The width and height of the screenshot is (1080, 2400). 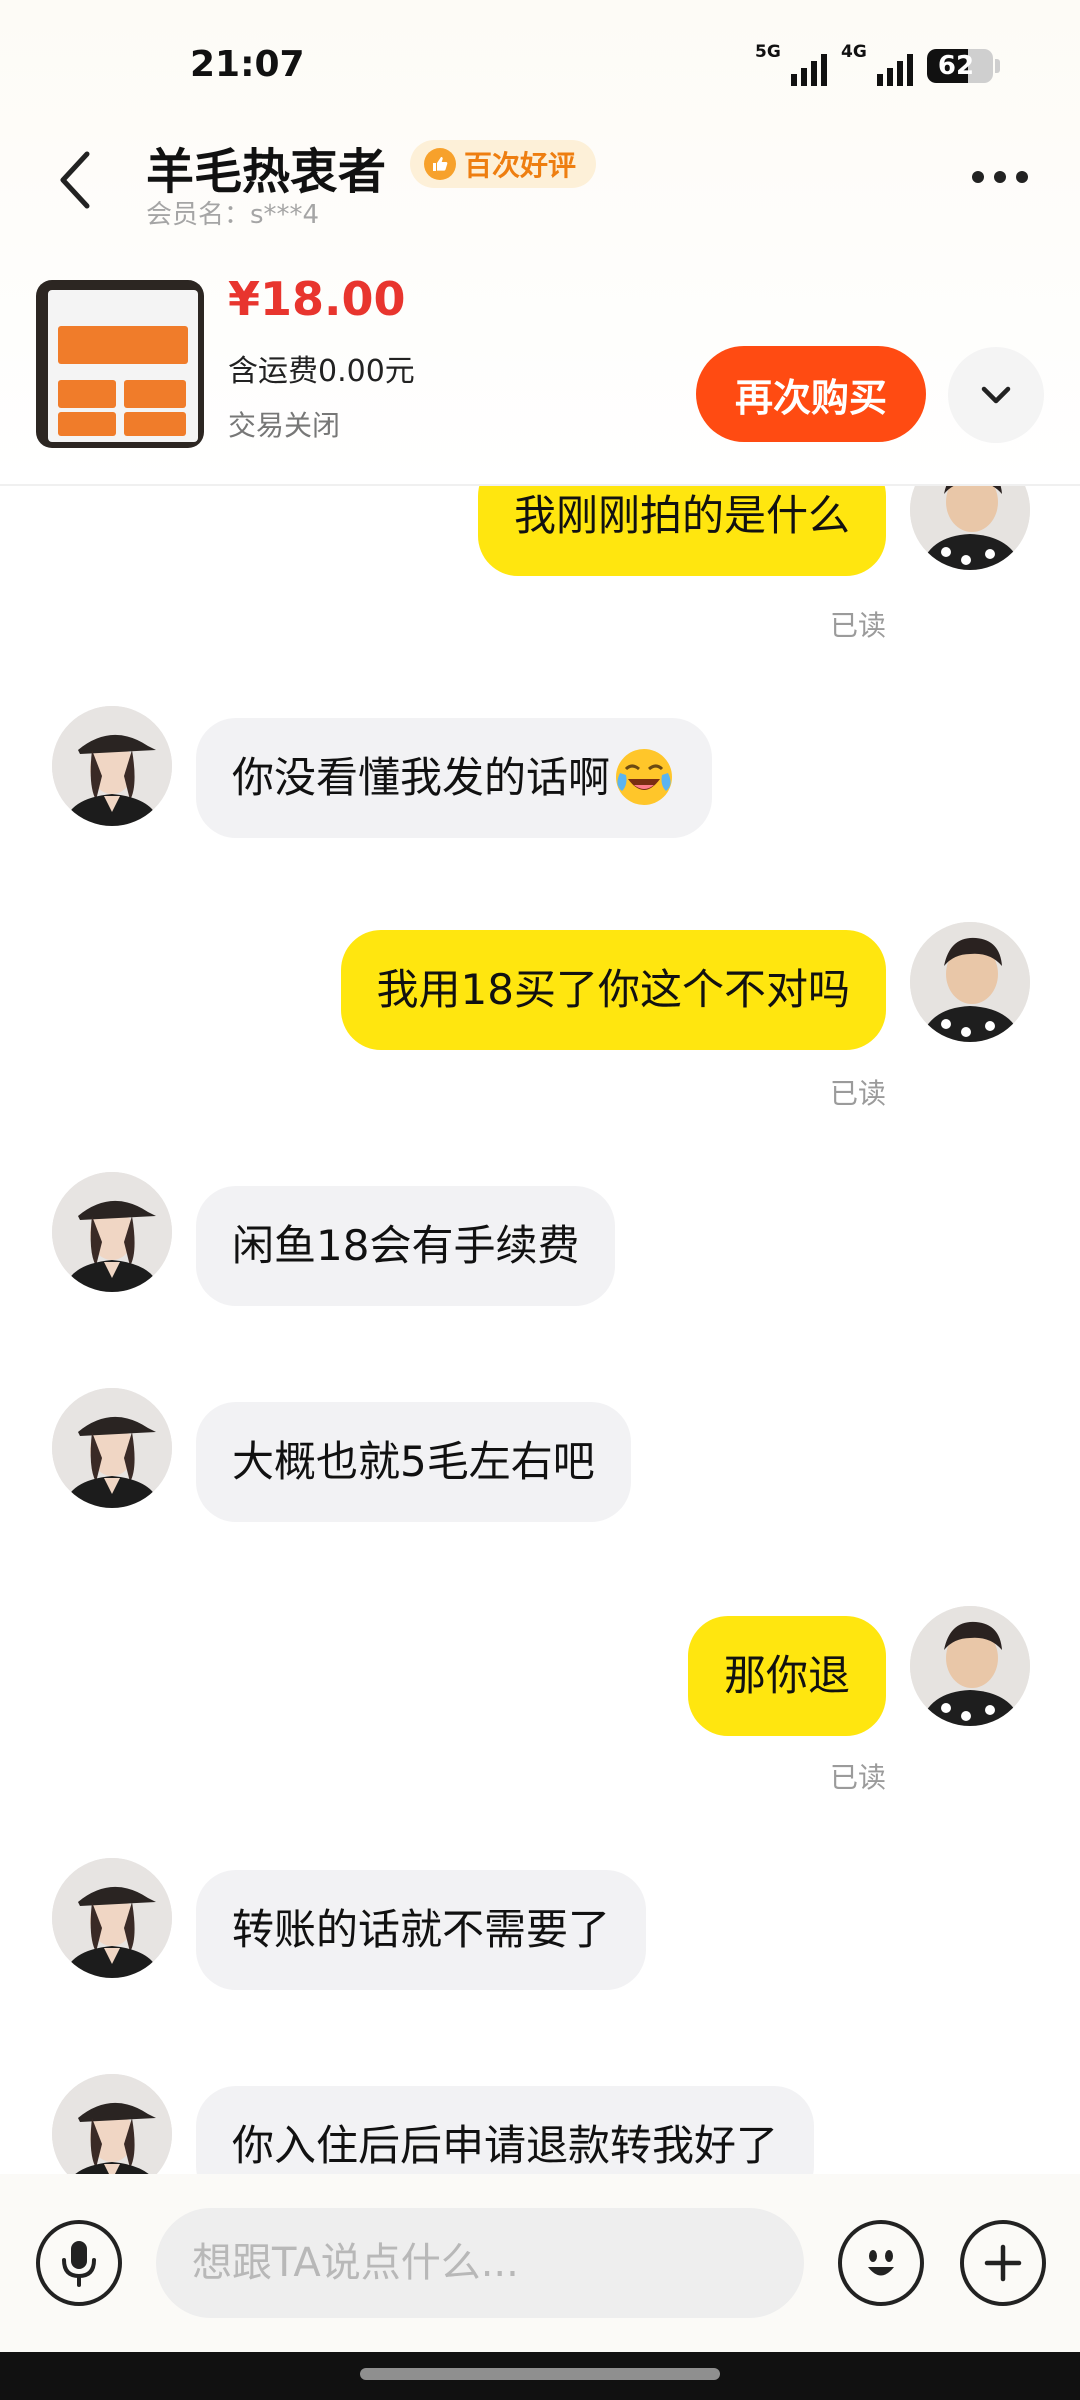 What do you see at coordinates (644, 776) in the screenshot?
I see `crying-laughing-emoji` at bounding box center [644, 776].